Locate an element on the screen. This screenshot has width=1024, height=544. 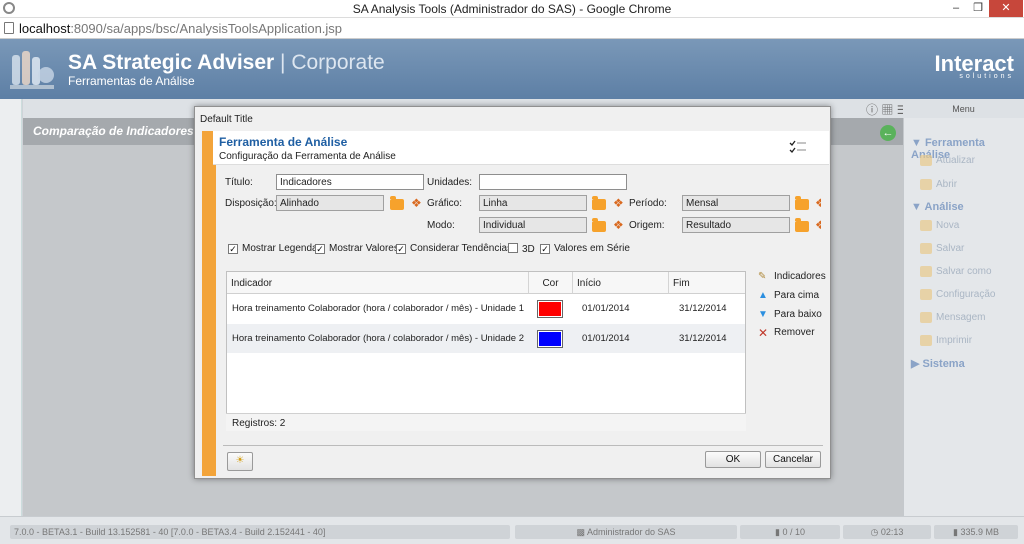
app-title-suffix: | Corporate is located at coordinates (332, 62).